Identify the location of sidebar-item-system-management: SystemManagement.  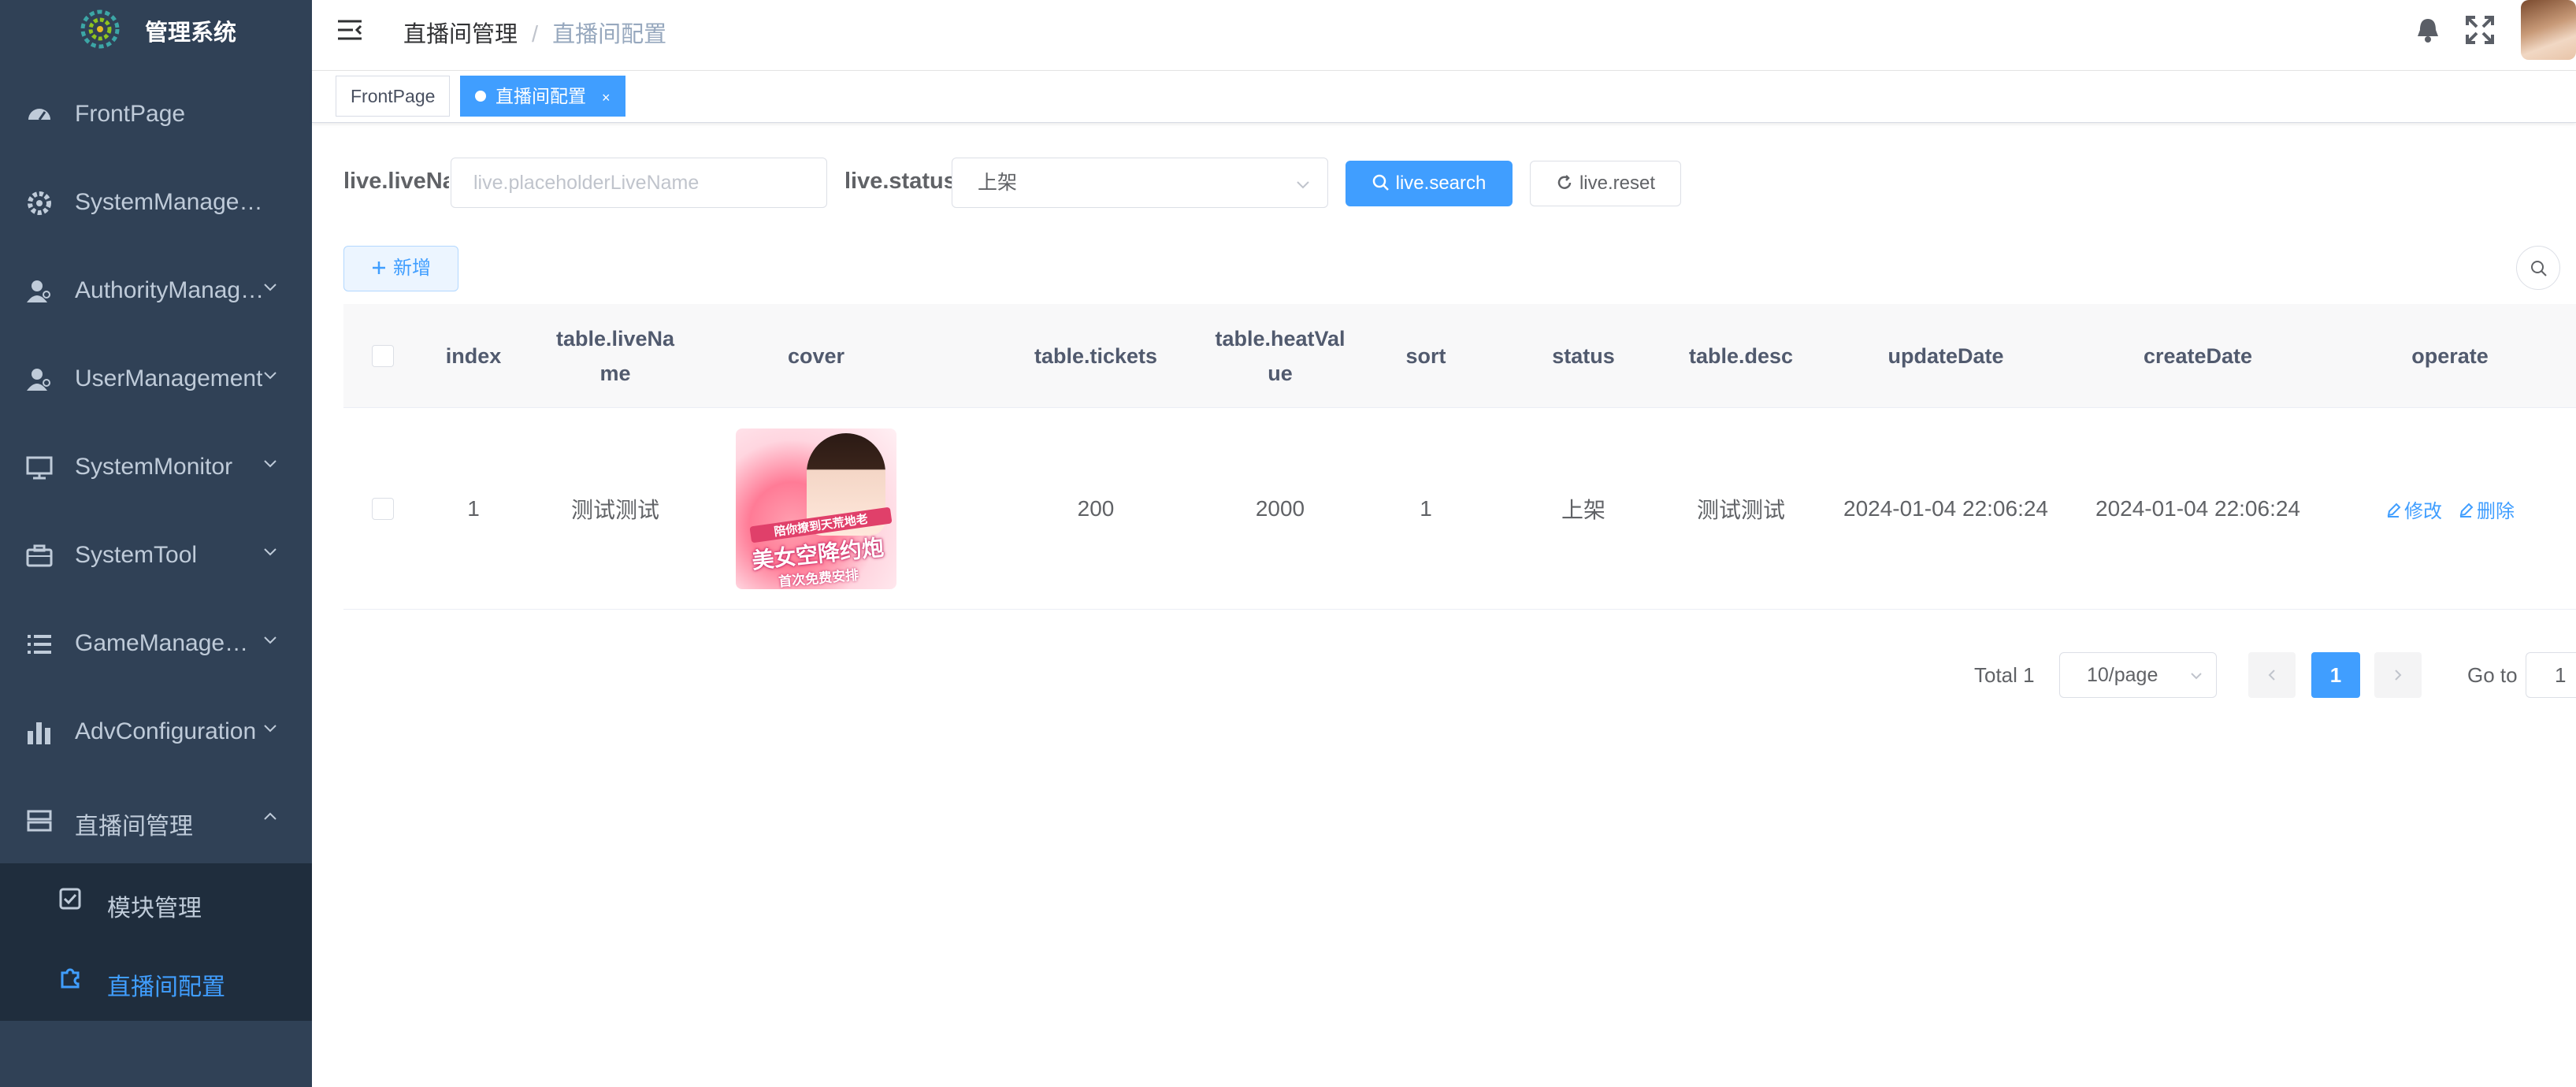
(156, 203).